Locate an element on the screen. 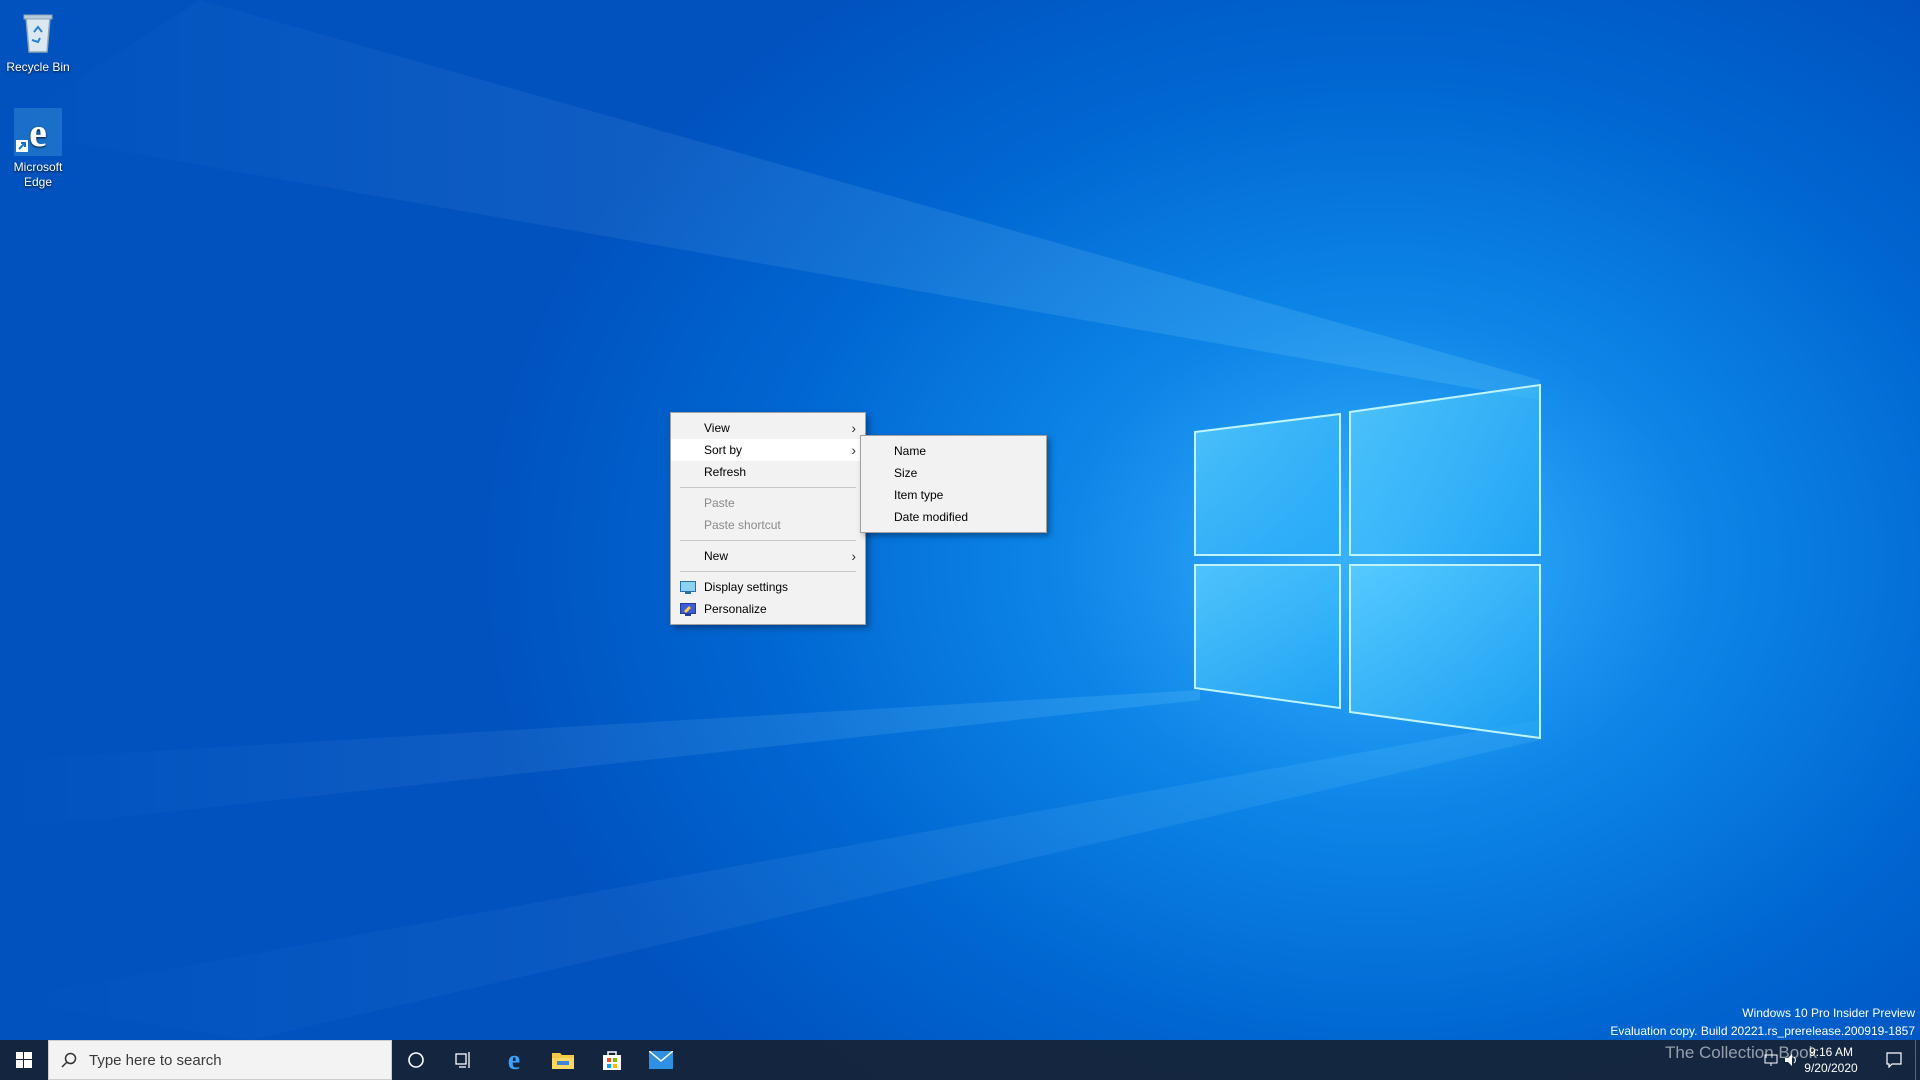  display-icon is located at coordinates (688, 587).